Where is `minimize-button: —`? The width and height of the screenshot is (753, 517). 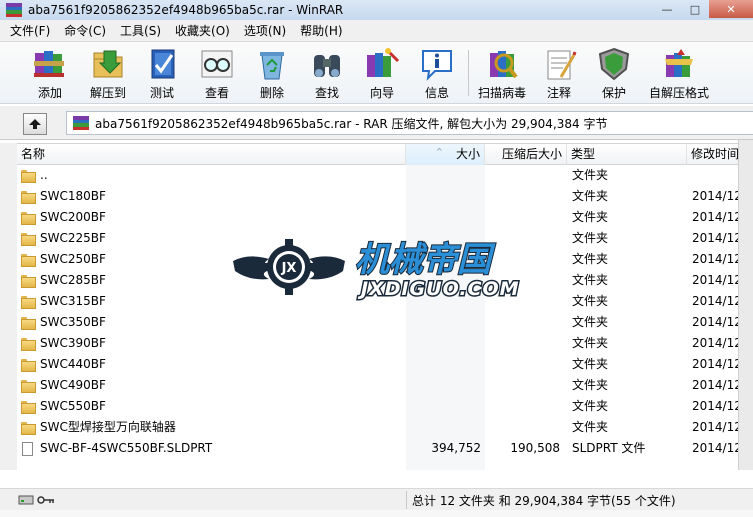
minimize-button: — is located at coordinates (667, 9).